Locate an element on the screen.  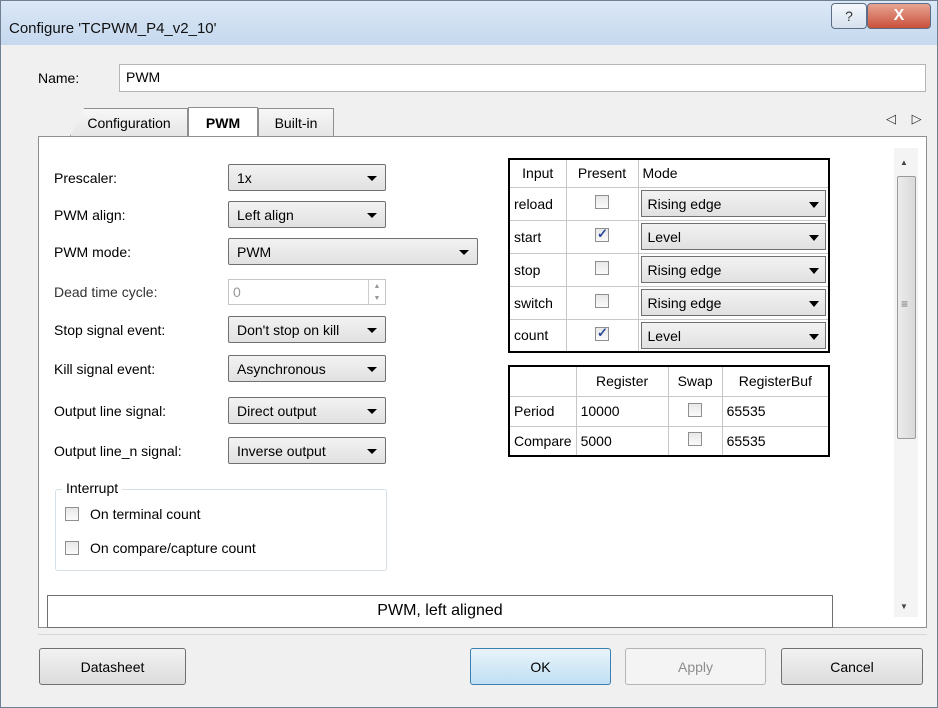
register-name-cell: Compare is located at coordinates (542, 441).